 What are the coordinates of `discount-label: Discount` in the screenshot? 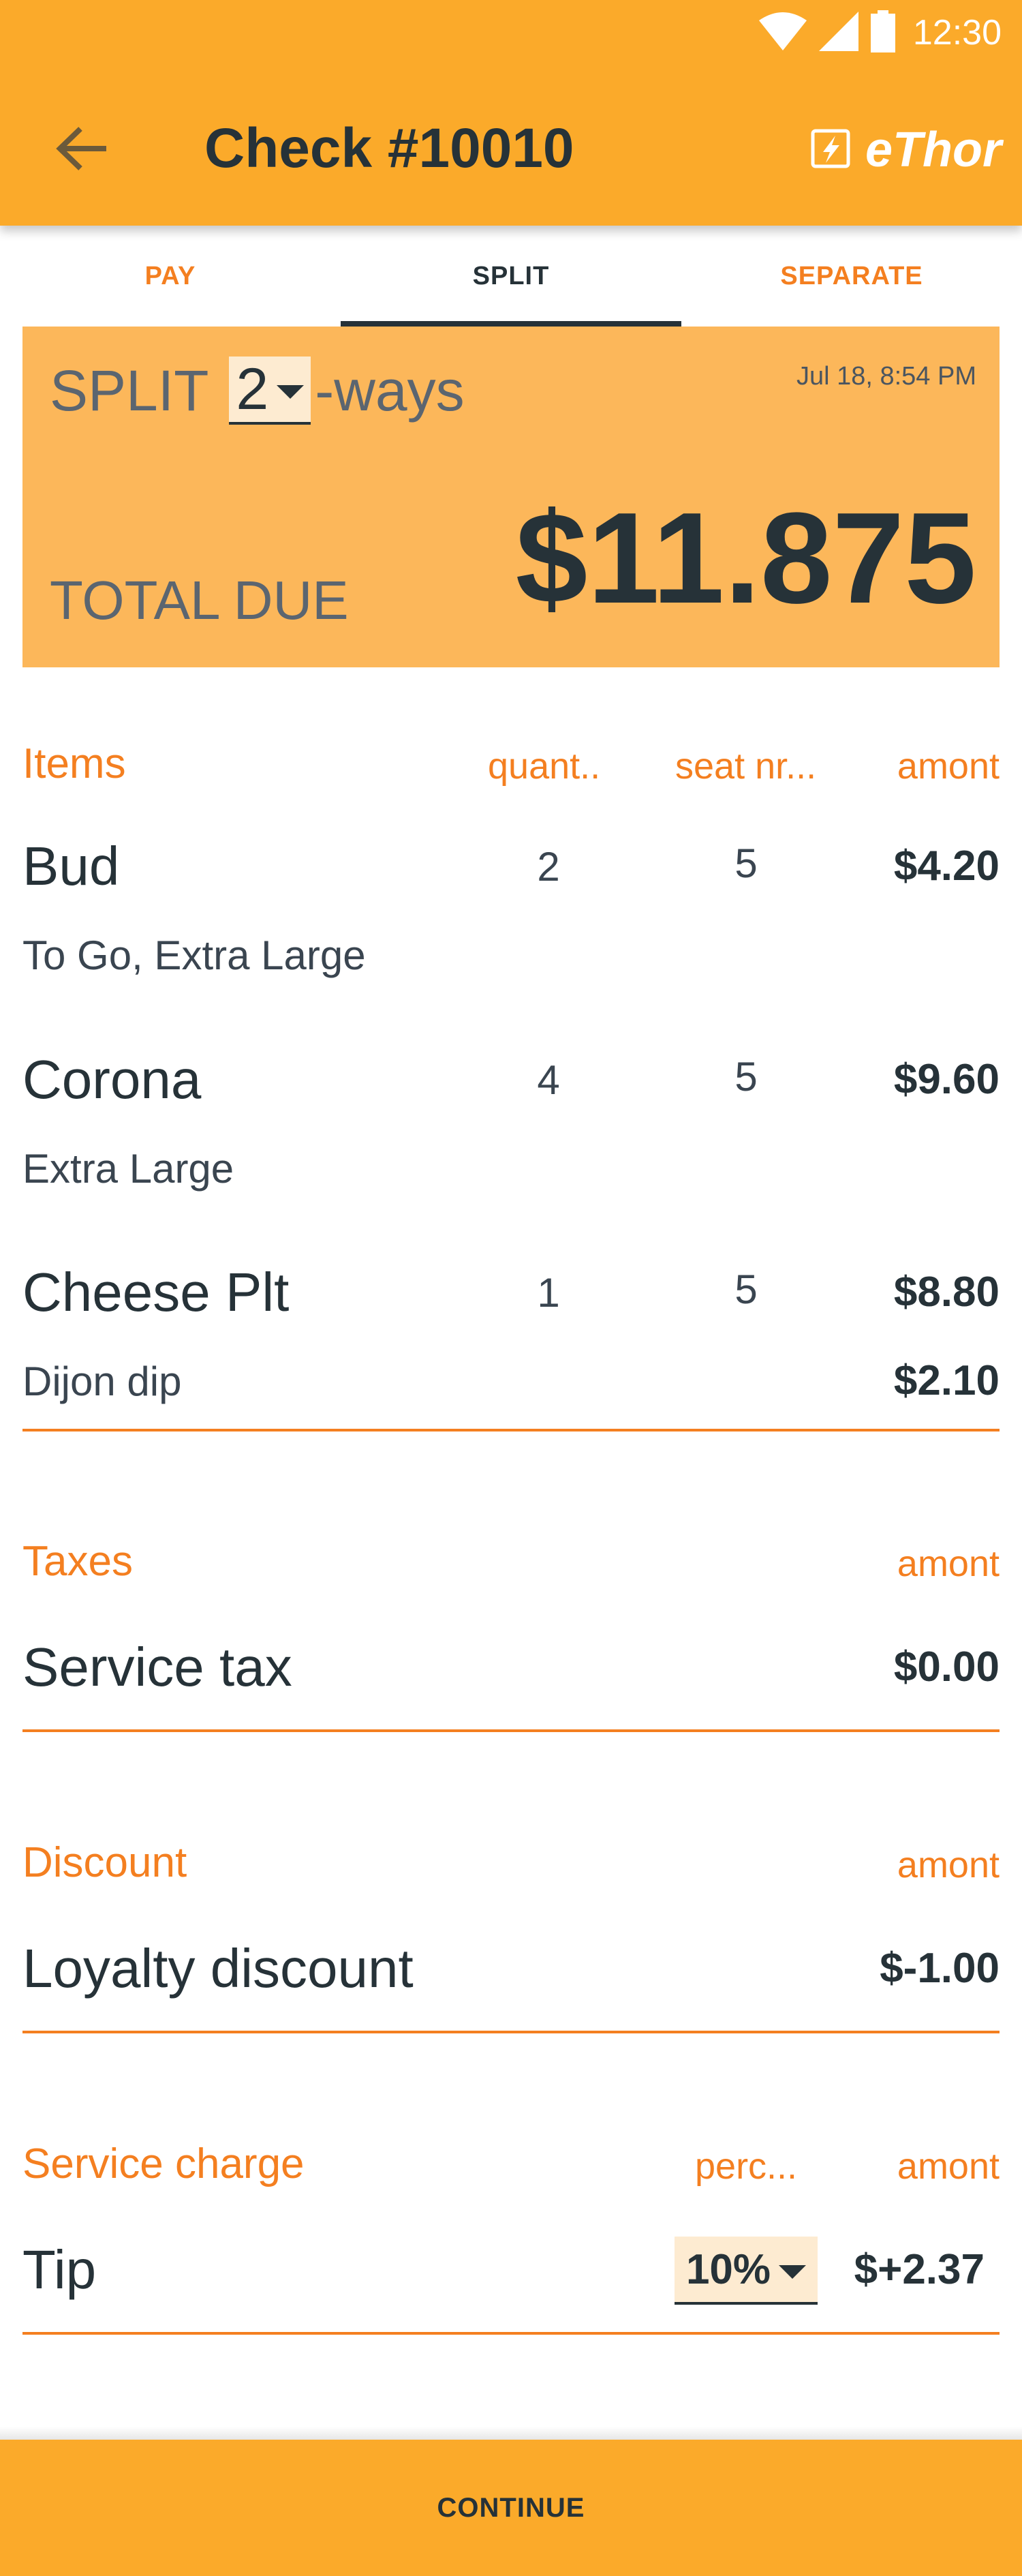 It's located at (104, 1863).